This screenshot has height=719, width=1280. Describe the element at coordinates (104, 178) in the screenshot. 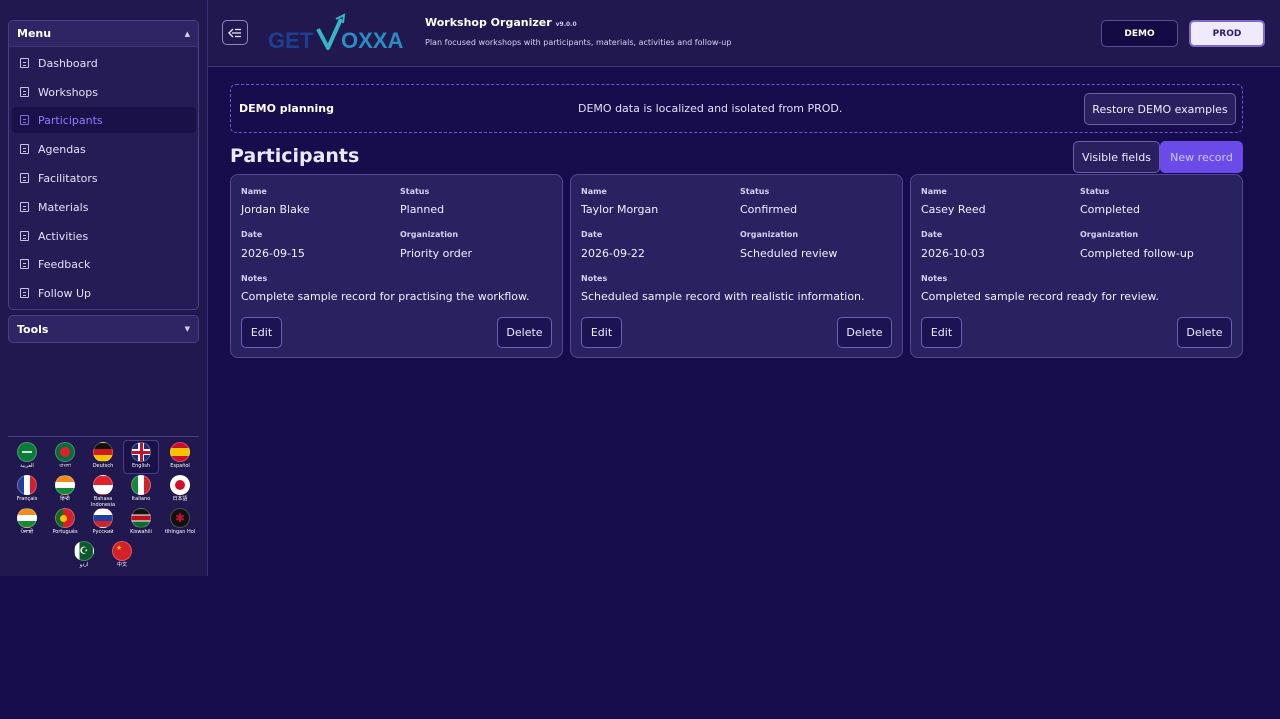

I see `sidebar-item-facilitators: Facilitators` at that location.